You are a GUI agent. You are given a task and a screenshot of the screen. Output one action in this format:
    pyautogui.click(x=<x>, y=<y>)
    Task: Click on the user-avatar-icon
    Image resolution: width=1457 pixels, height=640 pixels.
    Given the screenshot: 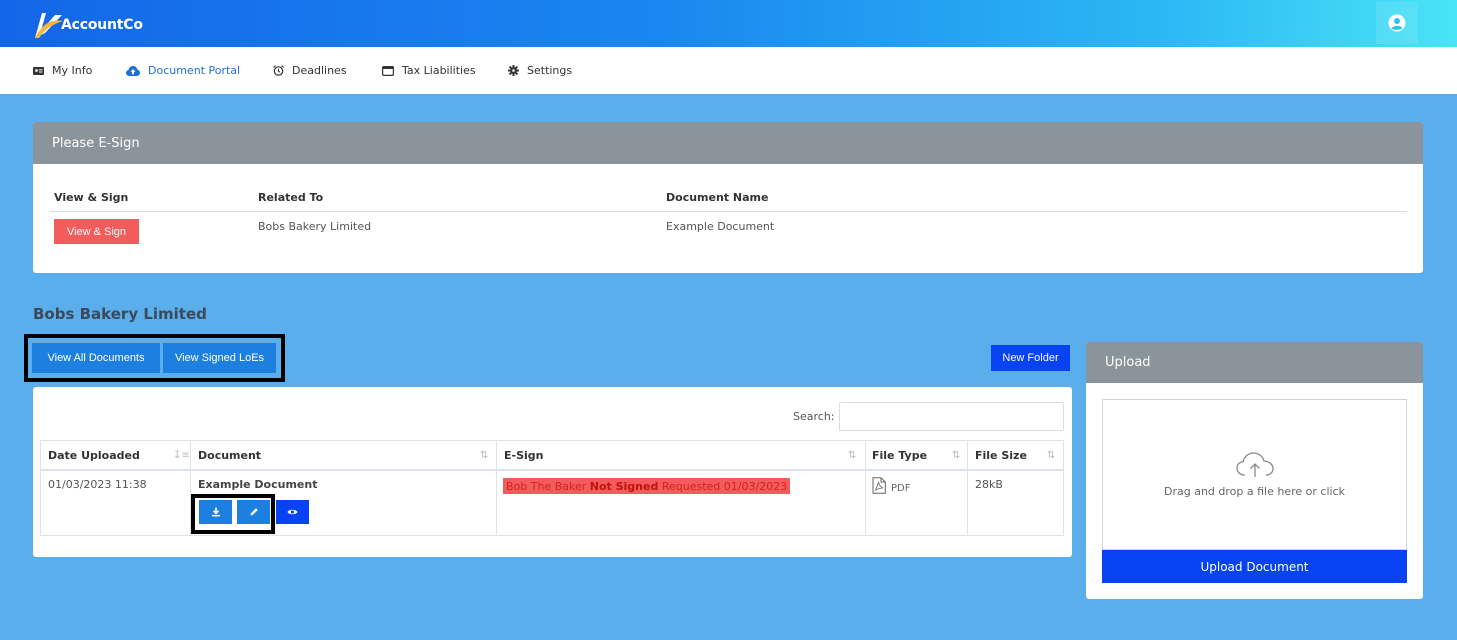 What is the action you would take?
    pyautogui.click(x=1397, y=23)
    